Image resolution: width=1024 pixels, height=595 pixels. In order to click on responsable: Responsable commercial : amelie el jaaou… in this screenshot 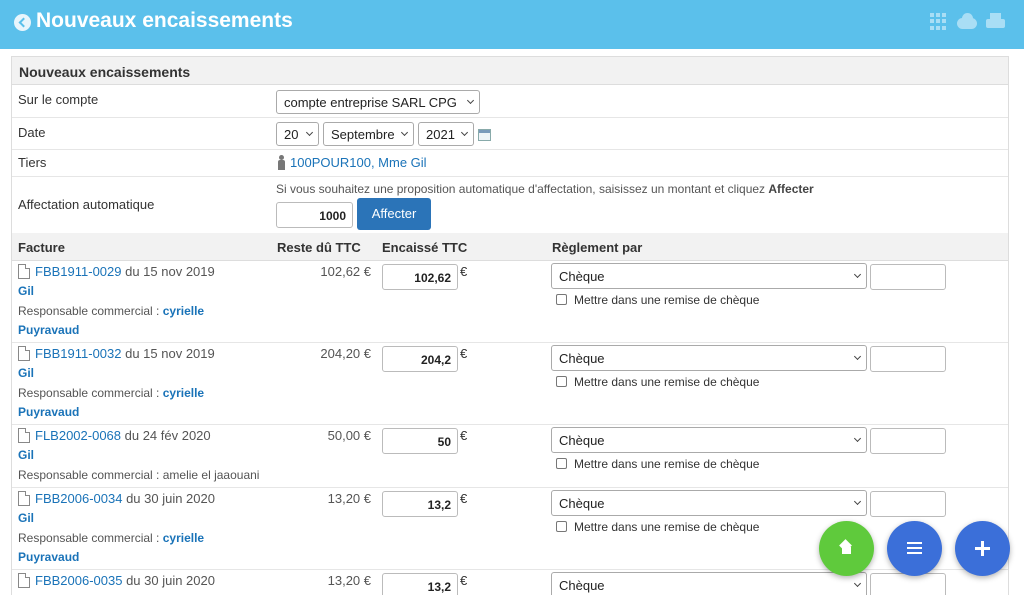, I will do `click(138, 475)`.